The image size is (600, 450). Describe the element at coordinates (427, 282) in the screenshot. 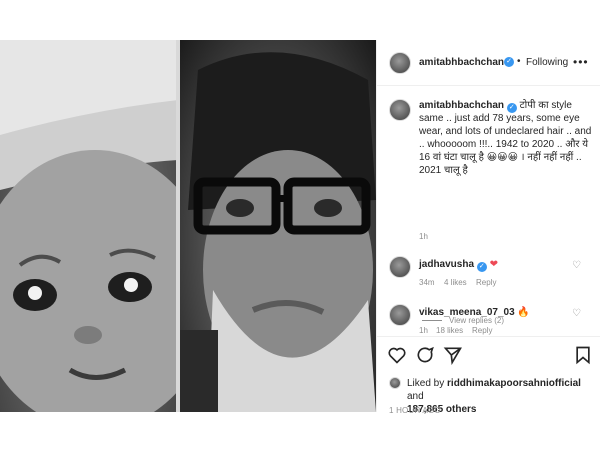

I see `comment-time: 34m` at that location.